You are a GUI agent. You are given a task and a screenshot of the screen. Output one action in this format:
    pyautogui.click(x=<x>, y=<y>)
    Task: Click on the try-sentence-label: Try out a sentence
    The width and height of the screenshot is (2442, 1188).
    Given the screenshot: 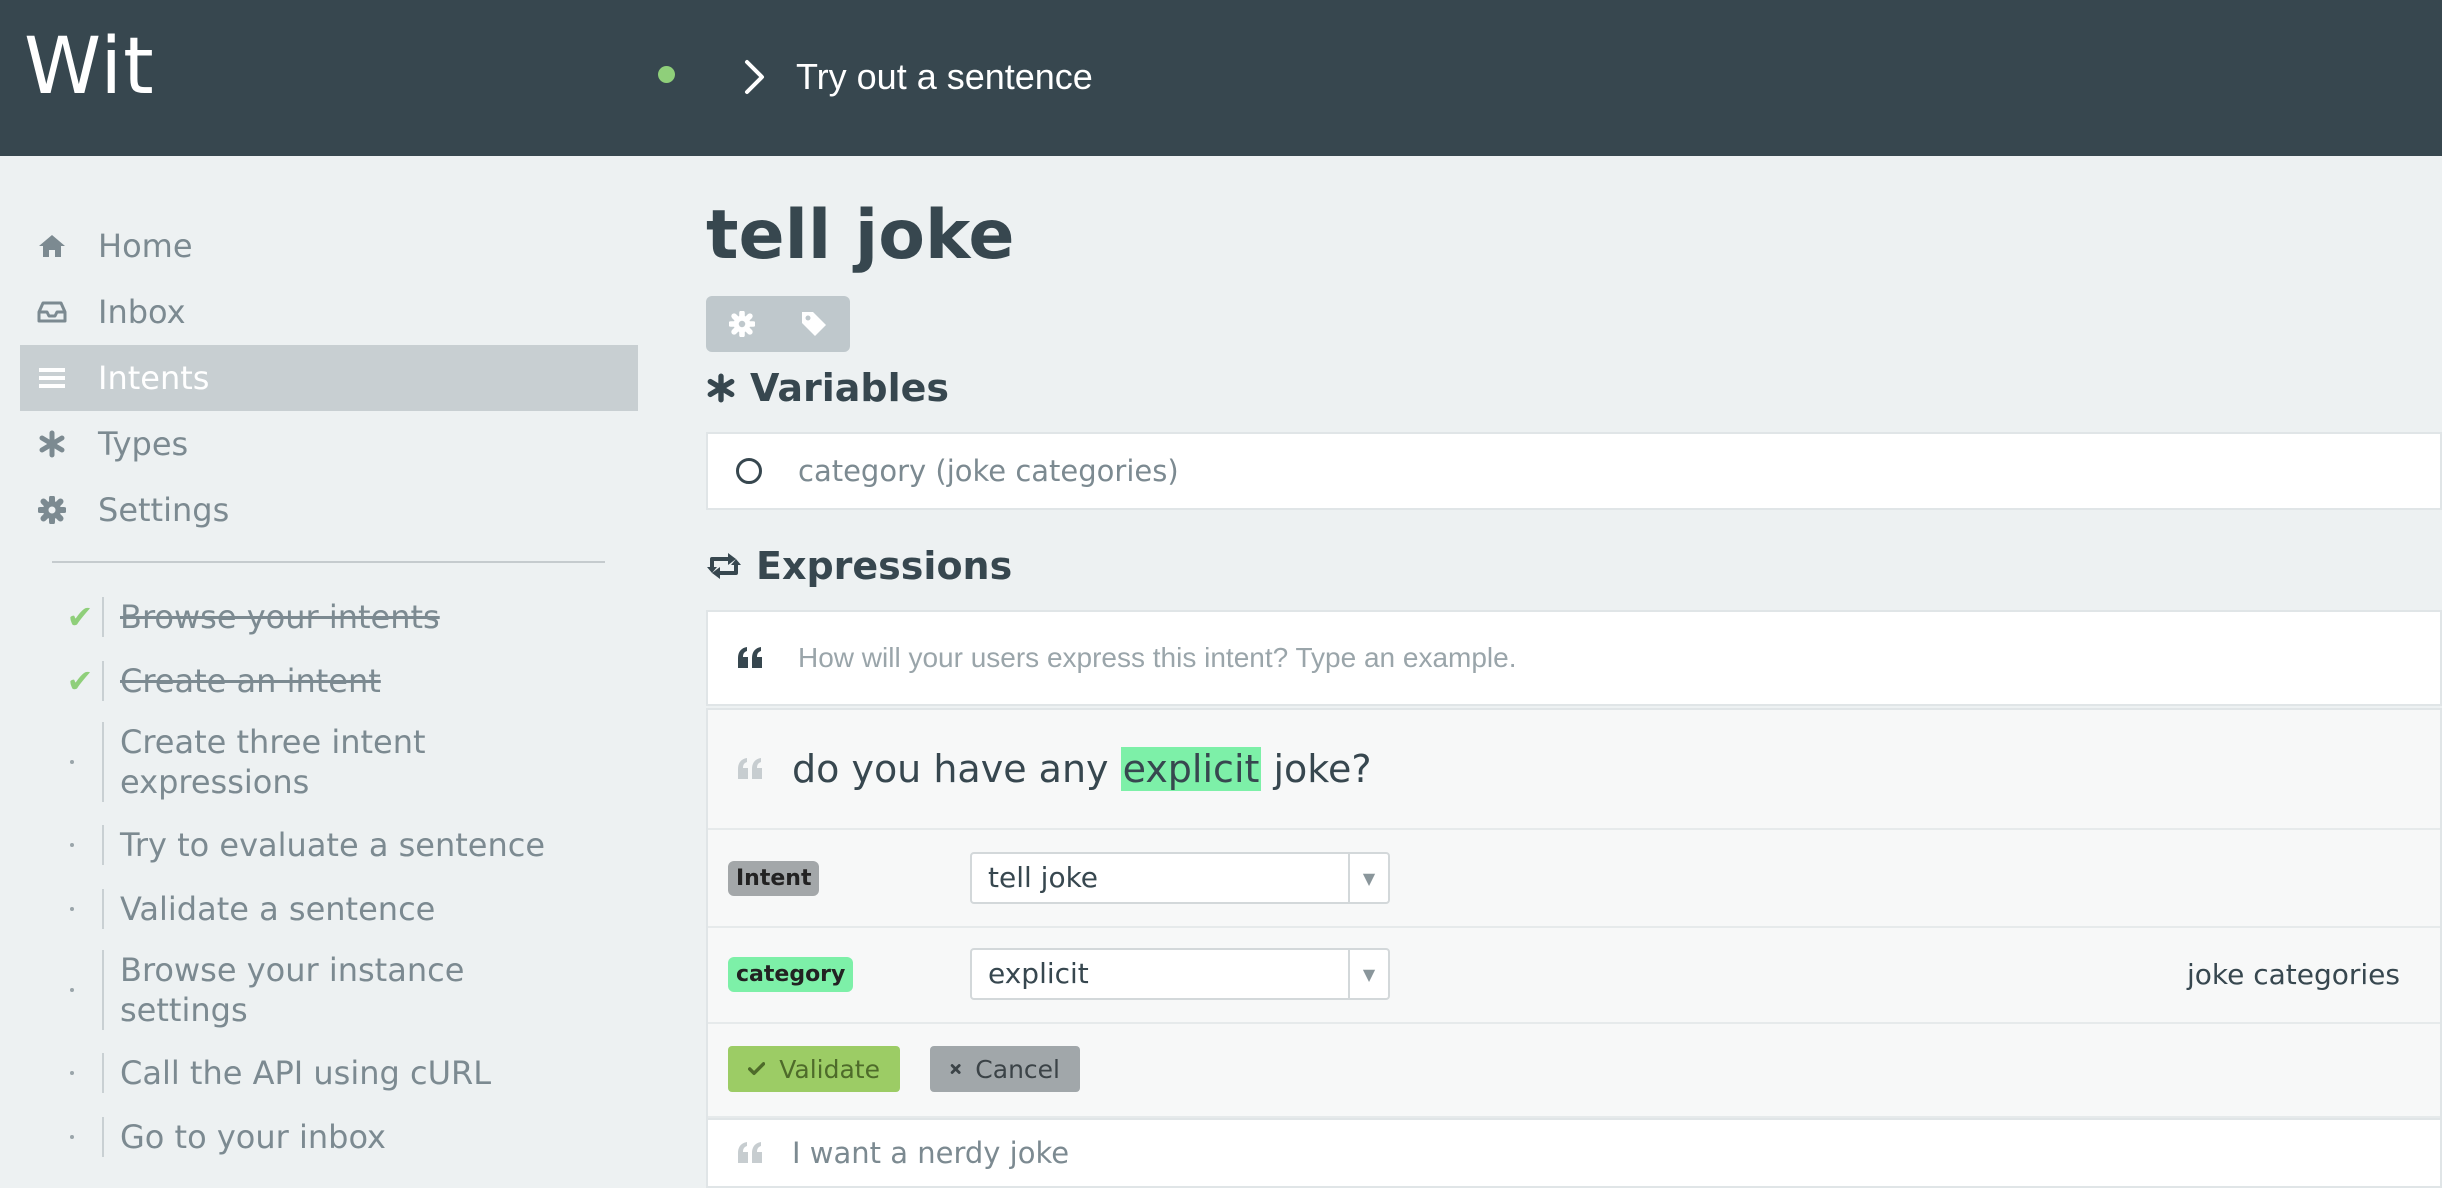 What is the action you would take?
    pyautogui.click(x=944, y=76)
    